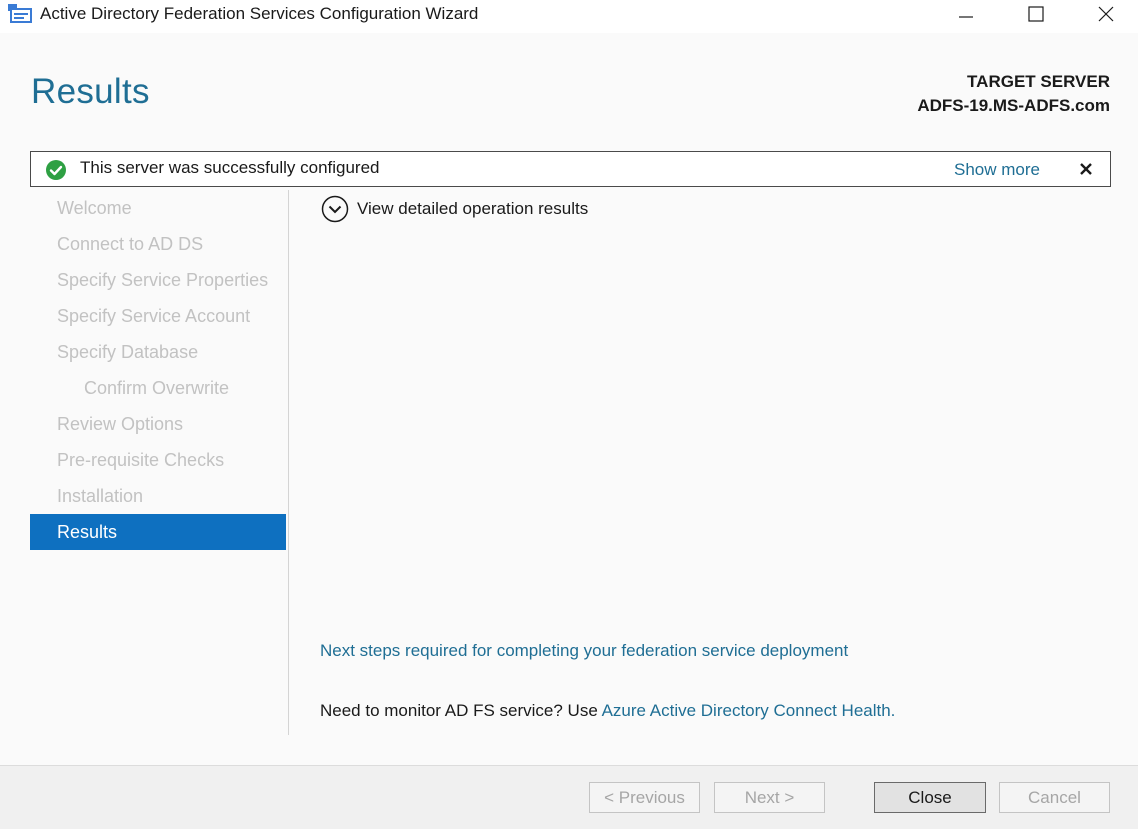  I want to click on target-server-label: TARGET SERVER, so click(1038, 81).